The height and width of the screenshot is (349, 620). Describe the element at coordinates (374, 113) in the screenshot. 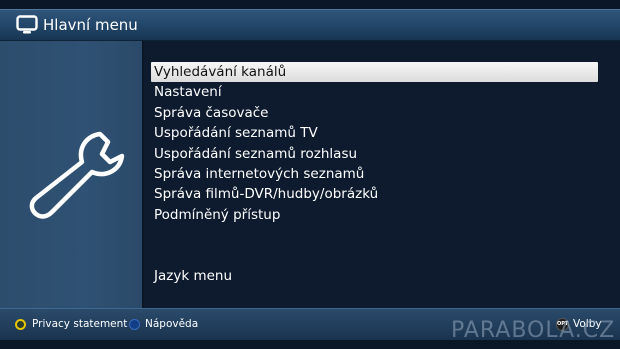

I see `menu-item-timer-management: Správa časovače` at that location.